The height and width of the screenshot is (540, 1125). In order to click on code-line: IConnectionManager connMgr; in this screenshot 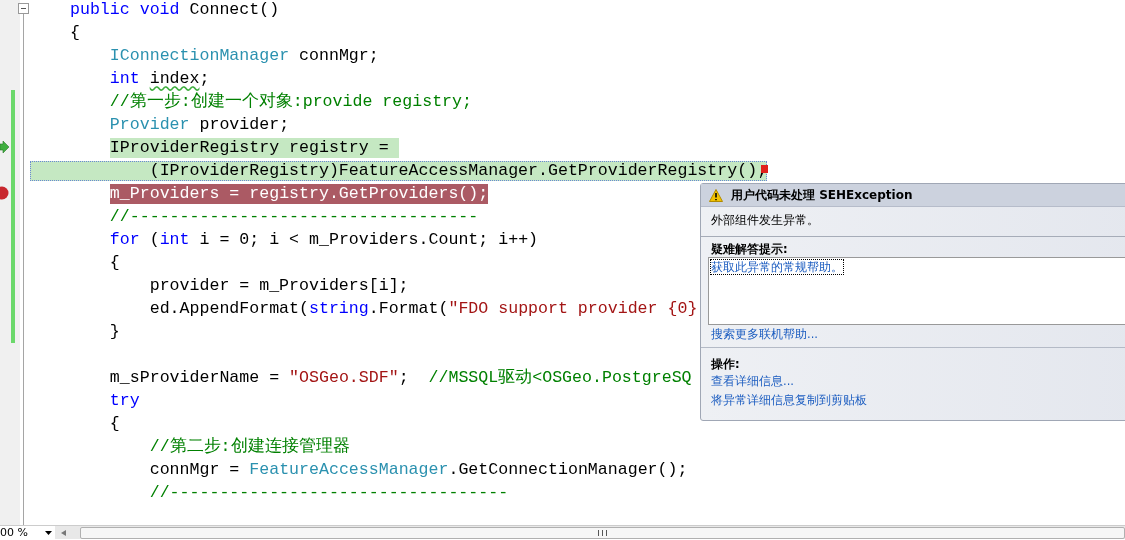, I will do `click(244, 55)`.